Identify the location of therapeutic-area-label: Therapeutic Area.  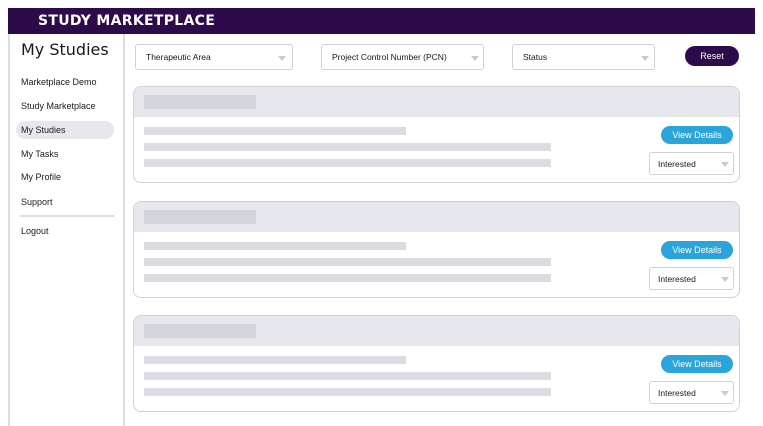
(178, 57).